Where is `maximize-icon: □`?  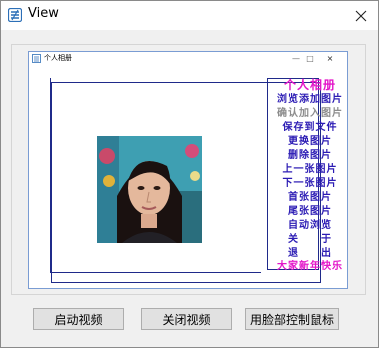
maximize-icon: □ is located at coordinates (310, 58).